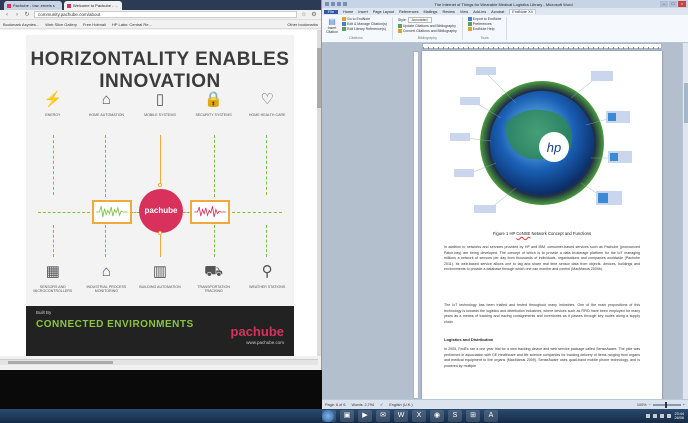 Image resolution: width=688 pixels, height=423 pixels. I want to click on building-icon: ▥, so click(160, 271).